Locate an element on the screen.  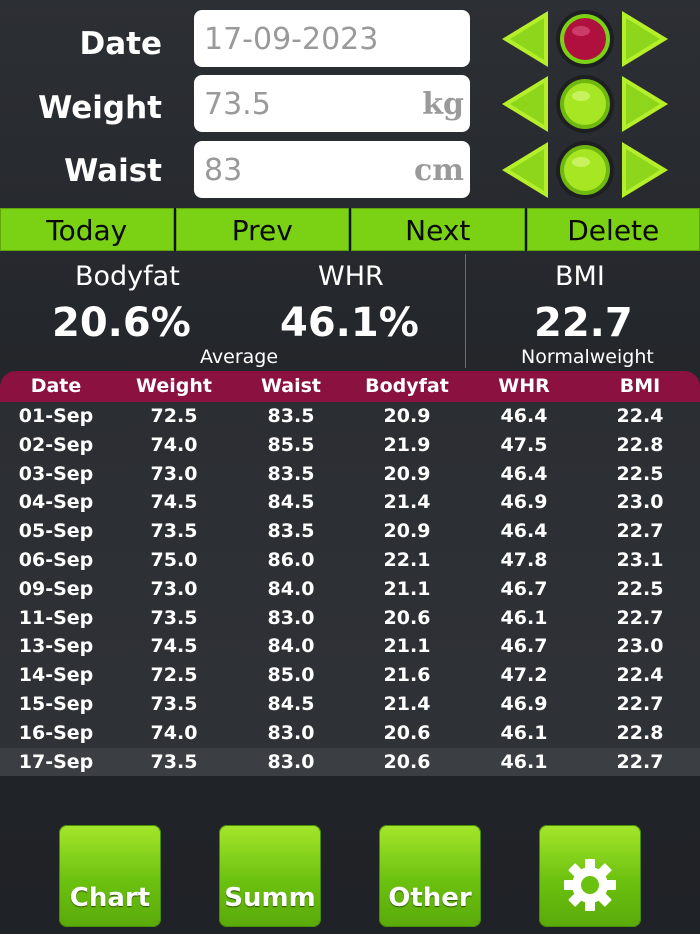
cell-bodyfat: 21.9 is located at coordinates (407, 444).